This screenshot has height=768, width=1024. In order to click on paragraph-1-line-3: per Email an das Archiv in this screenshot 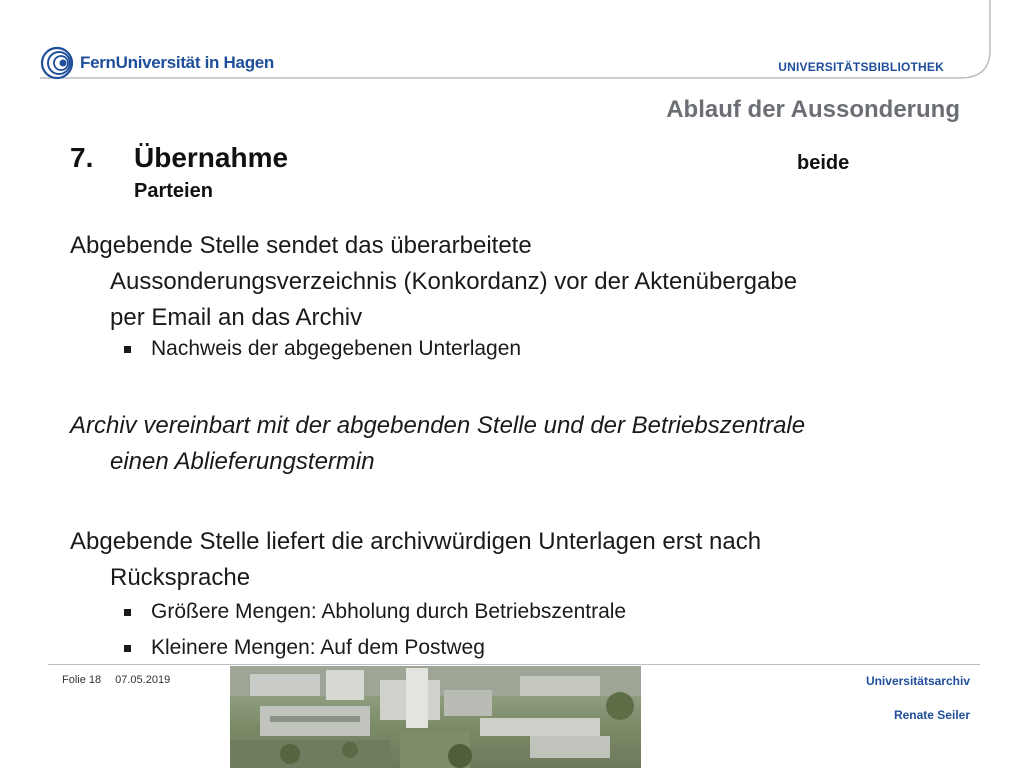, I will do `click(236, 317)`.